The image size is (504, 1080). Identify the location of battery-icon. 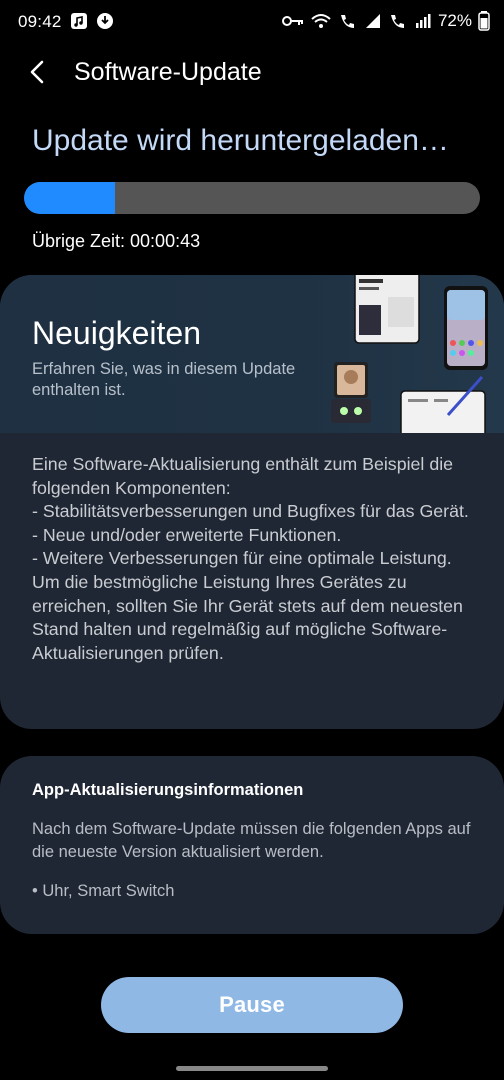
(484, 21).